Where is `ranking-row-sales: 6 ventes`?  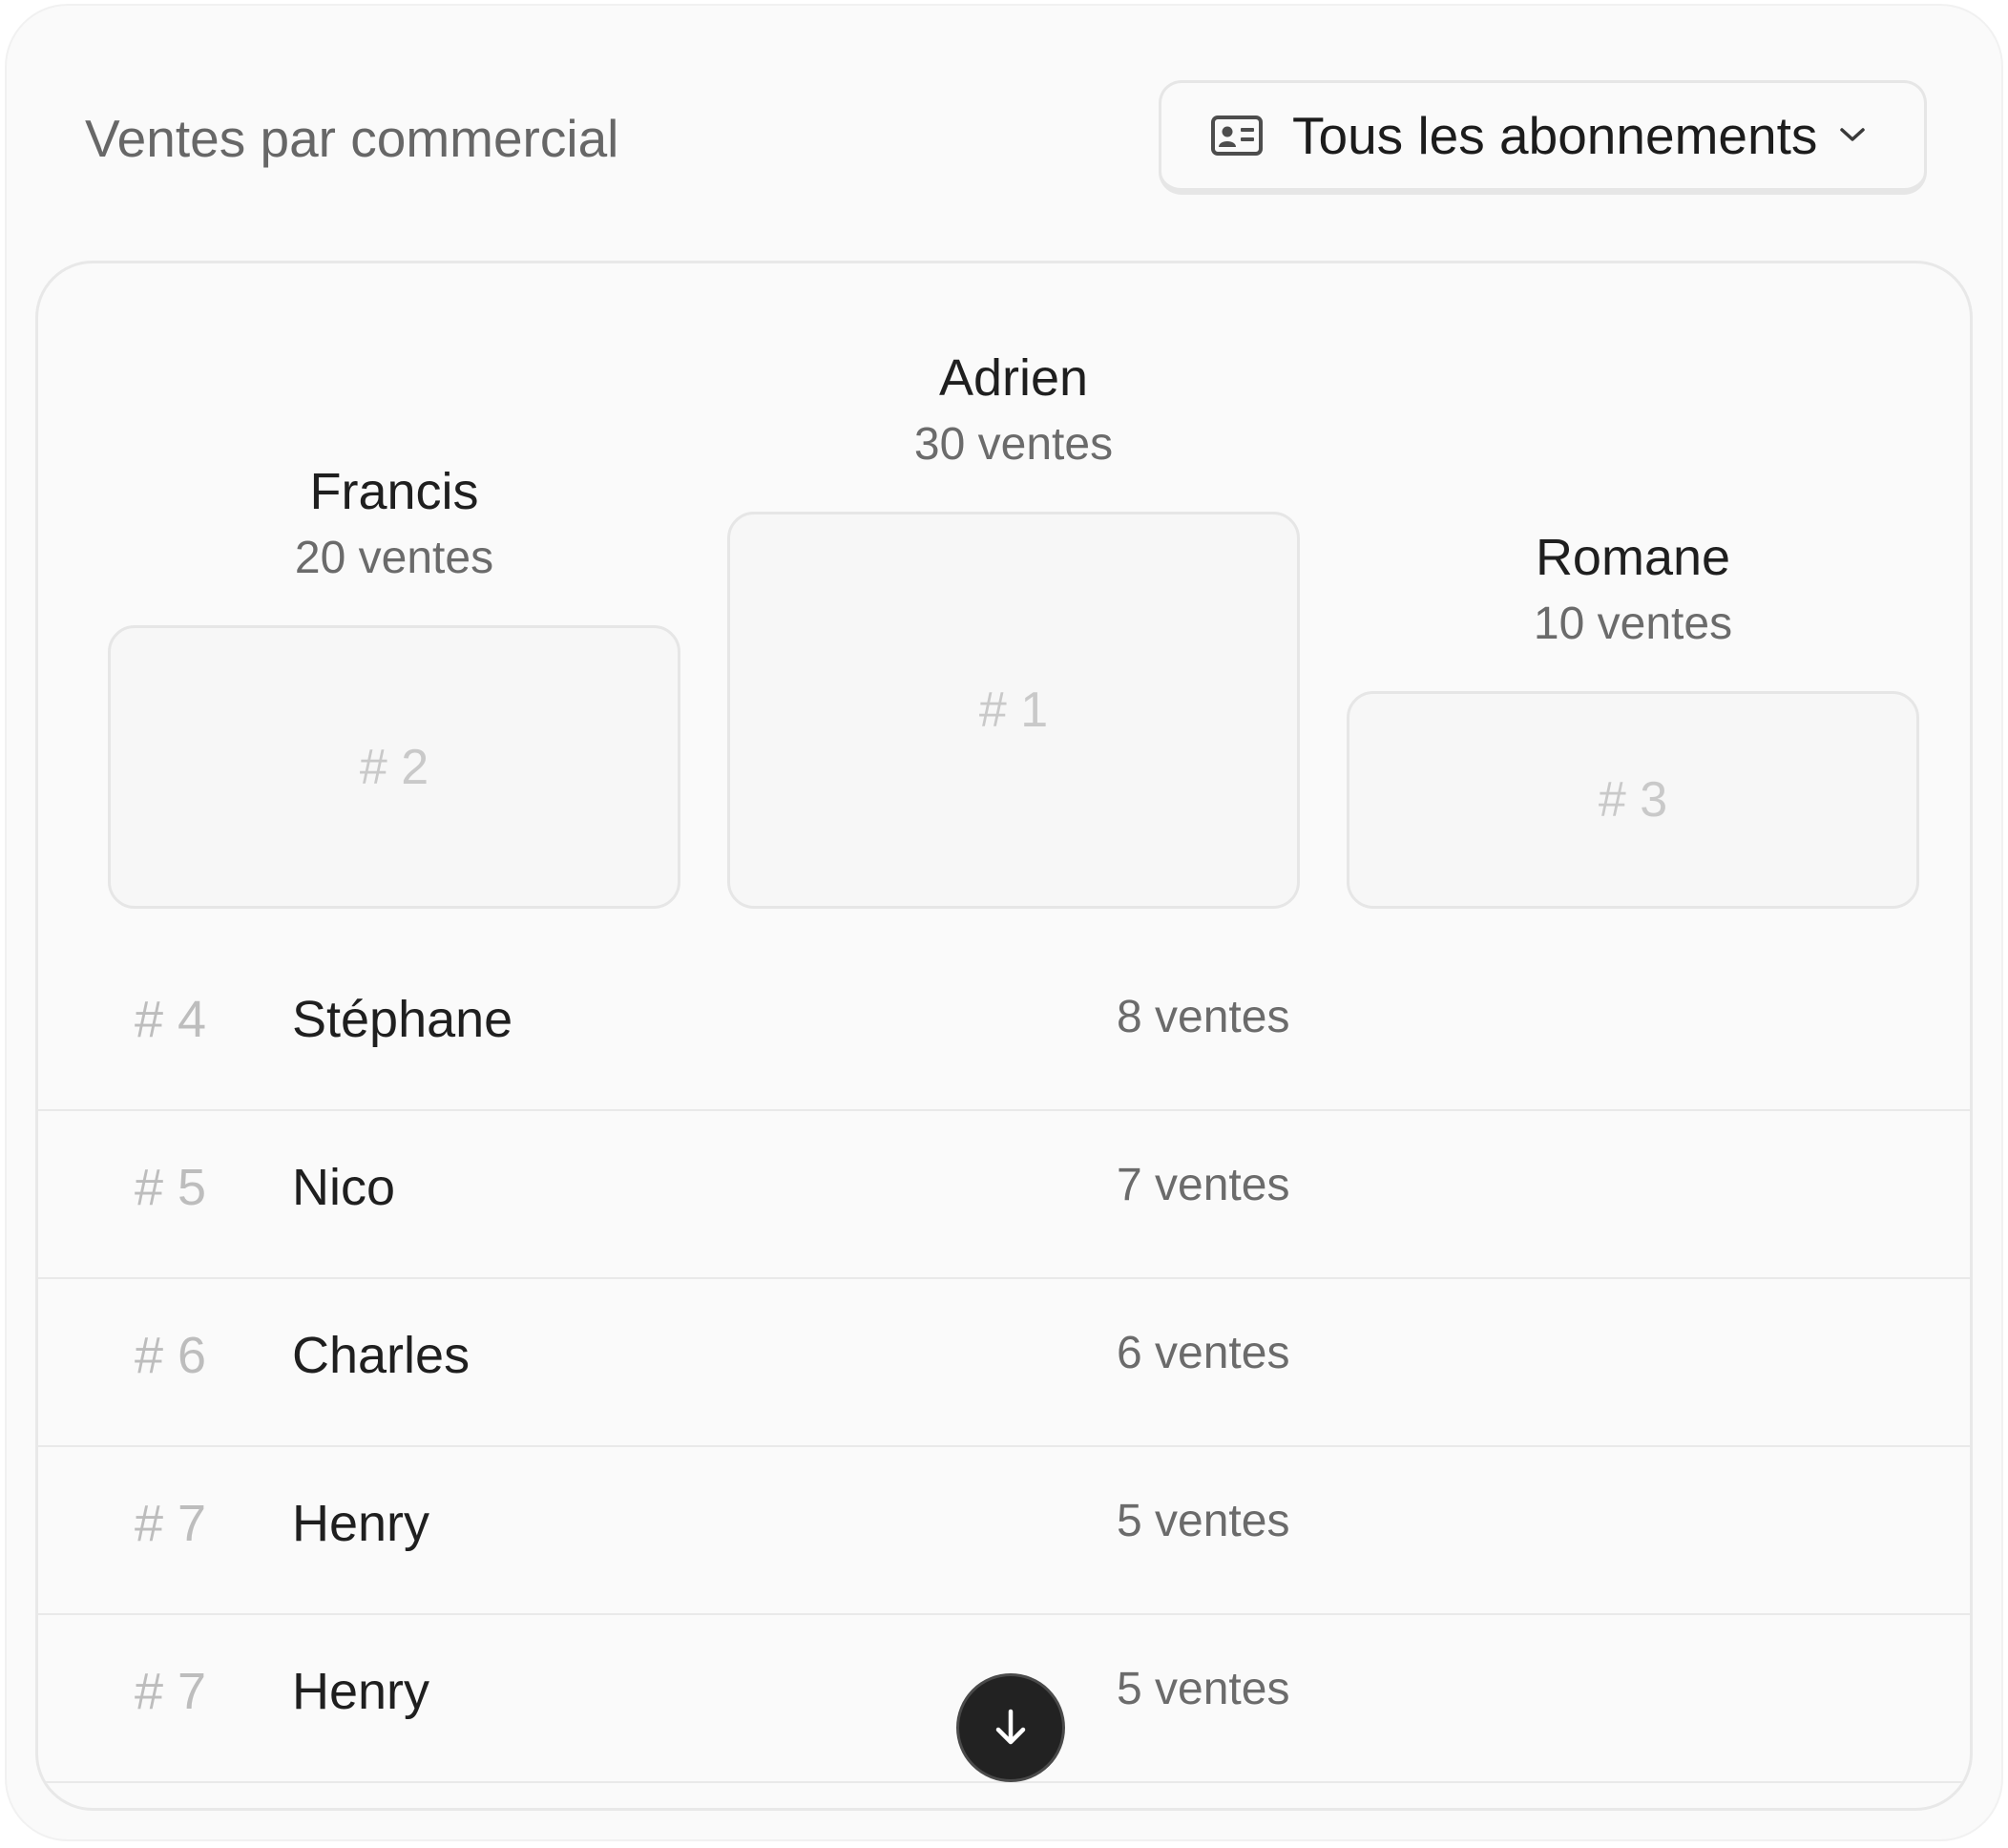 ranking-row-sales: 6 ventes is located at coordinates (1203, 1353).